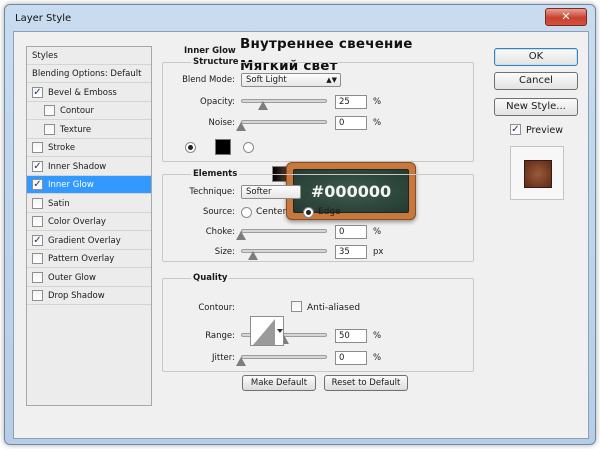  Describe the element at coordinates (82, 92) in the screenshot. I see `style-item-label: Bevel & Emboss` at that location.